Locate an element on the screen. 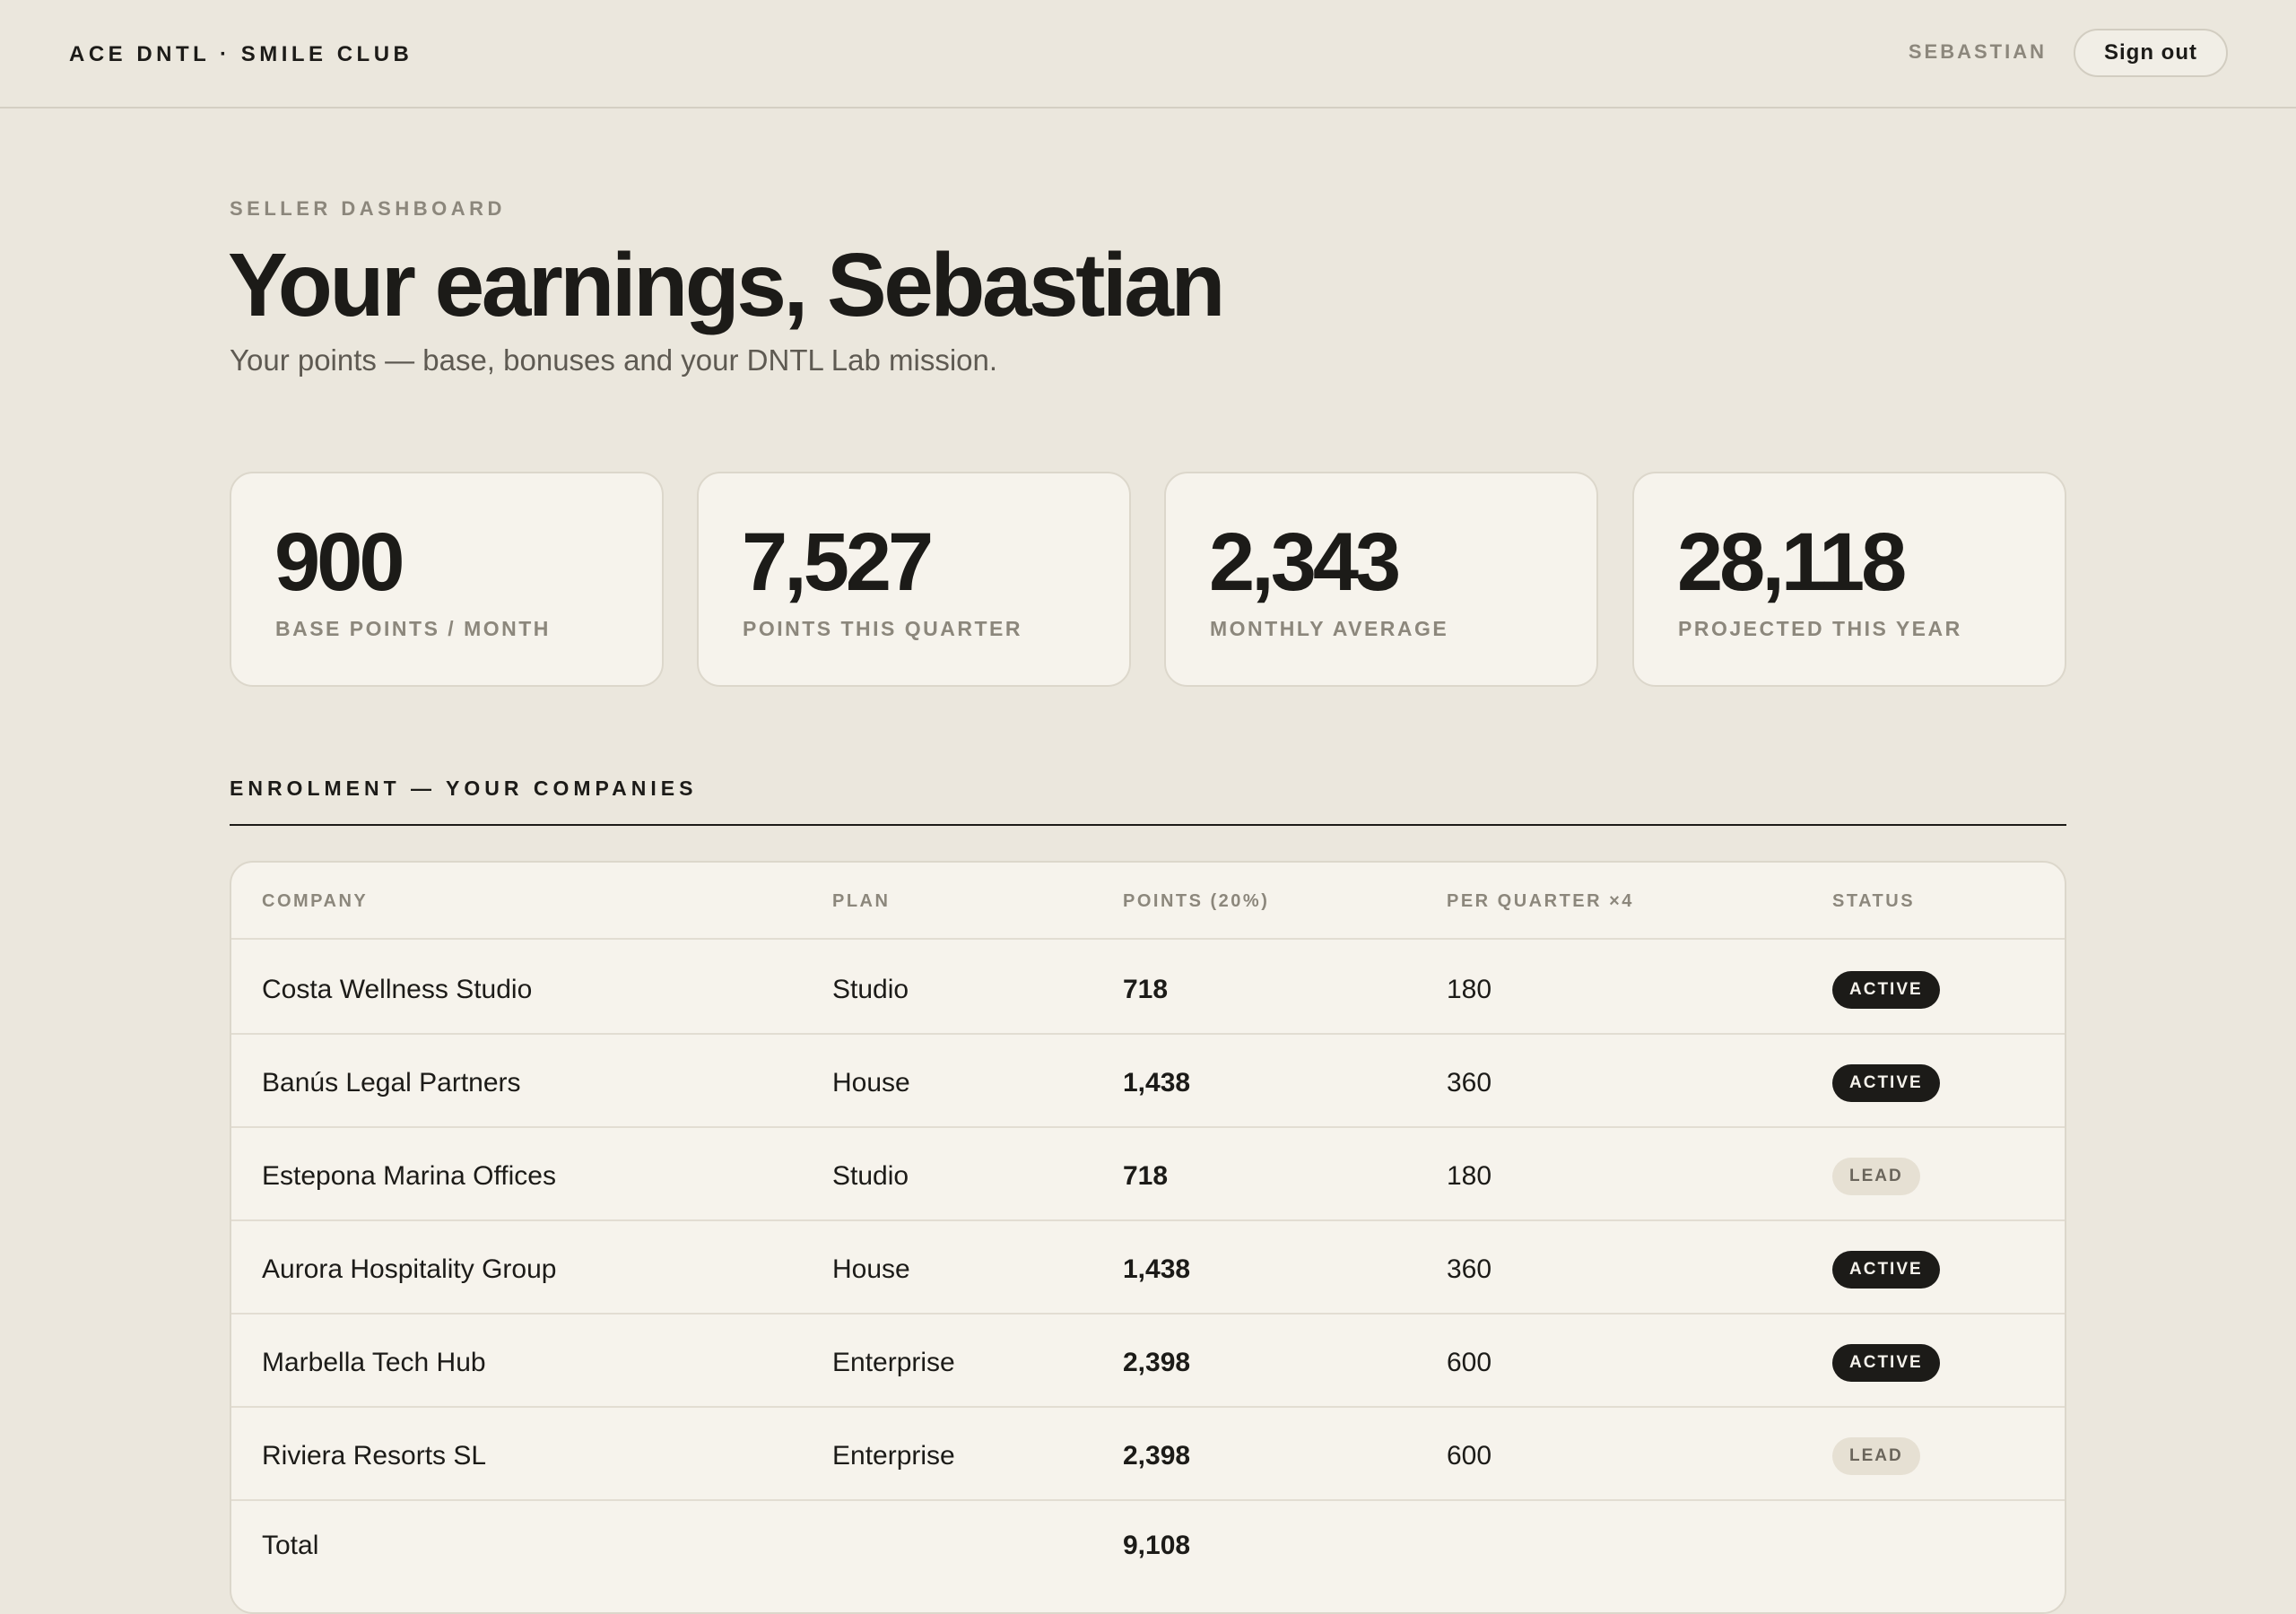  stat-card-projected-year: 28,118 PROJECTED THIS YEAR is located at coordinates (1849, 579).